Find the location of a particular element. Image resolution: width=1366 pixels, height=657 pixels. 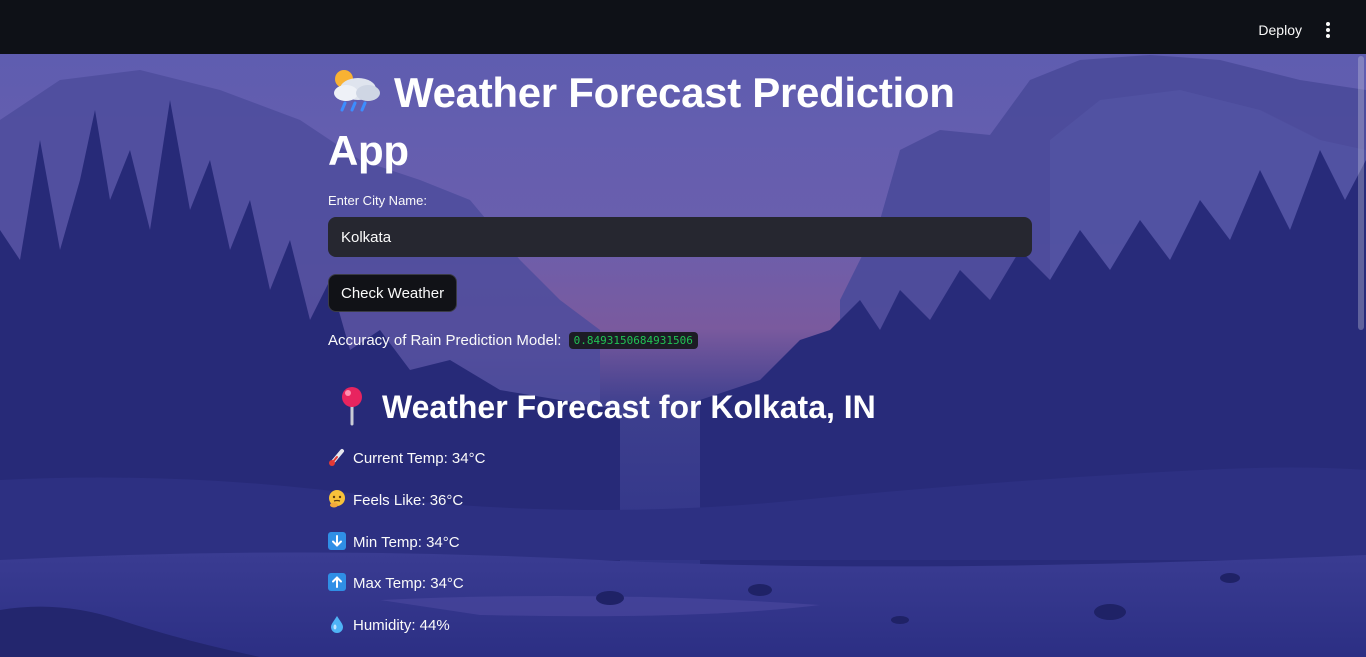

down-arrow-icon is located at coordinates (337, 541).